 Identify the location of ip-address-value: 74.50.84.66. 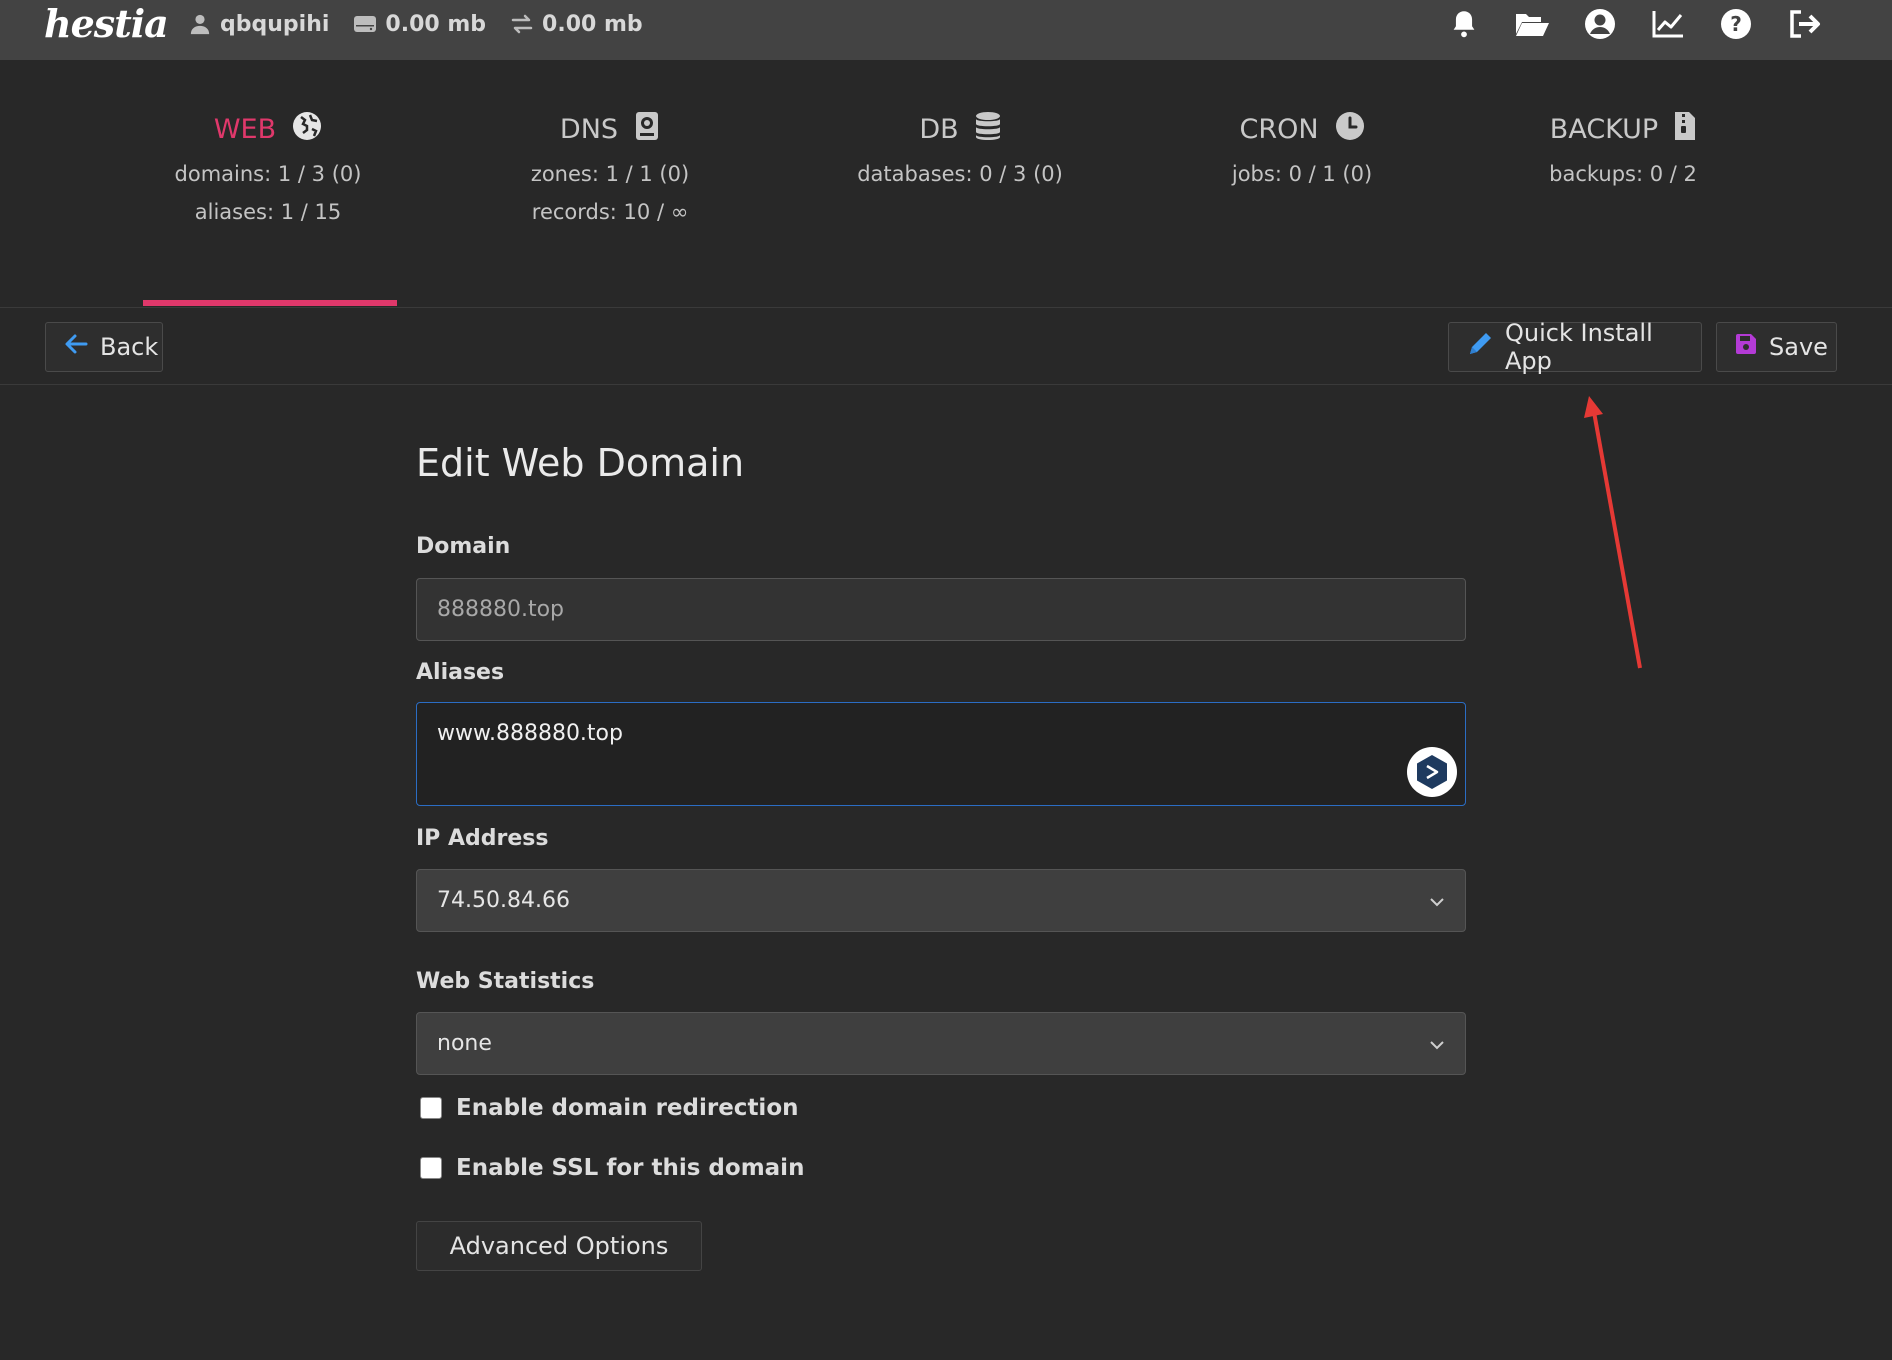
(503, 900).